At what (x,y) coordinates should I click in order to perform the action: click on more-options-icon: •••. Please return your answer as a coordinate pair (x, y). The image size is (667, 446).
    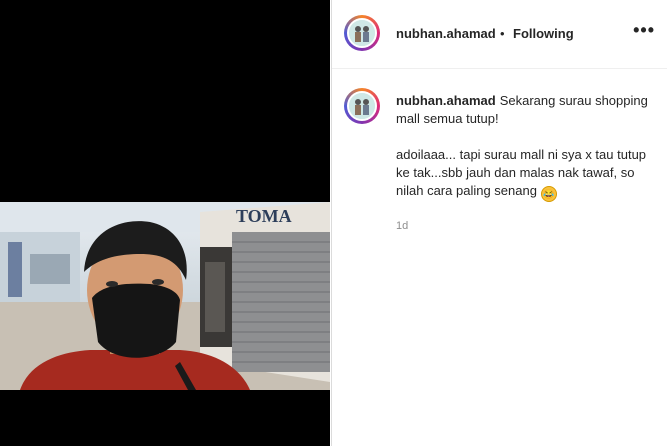
    Looking at the image, I should click on (644, 30).